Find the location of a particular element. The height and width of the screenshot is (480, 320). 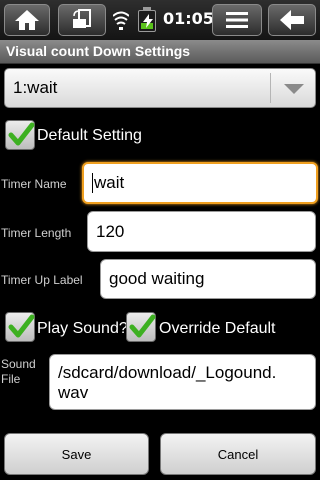

title-bar: Visual count Down Settings is located at coordinates (160, 52).